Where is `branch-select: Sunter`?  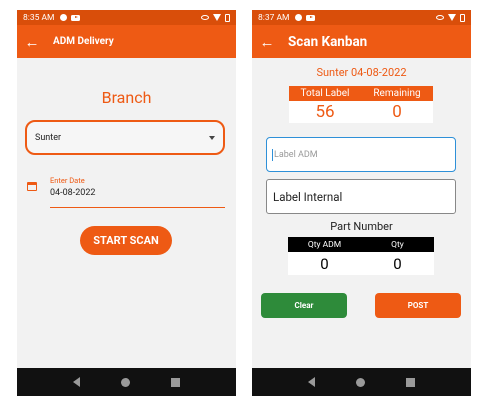 branch-select: Sunter is located at coordinates (125, 137).